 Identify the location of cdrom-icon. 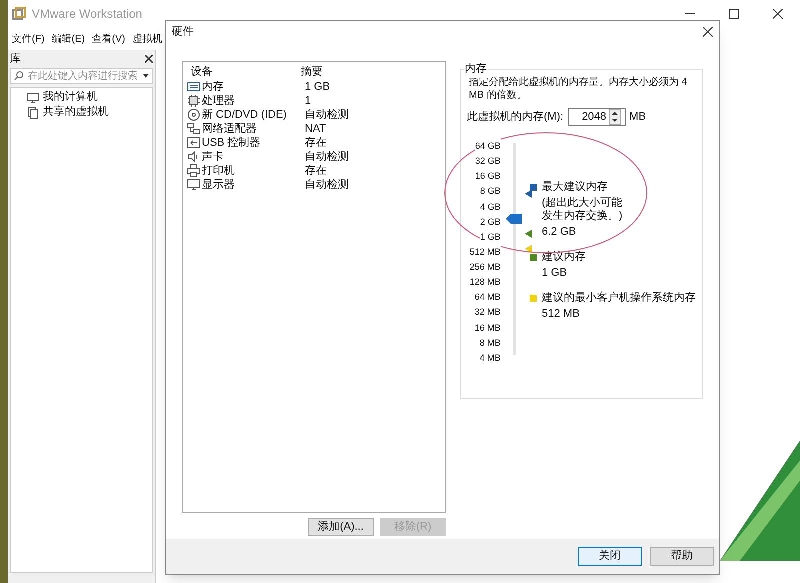
(194, 115).